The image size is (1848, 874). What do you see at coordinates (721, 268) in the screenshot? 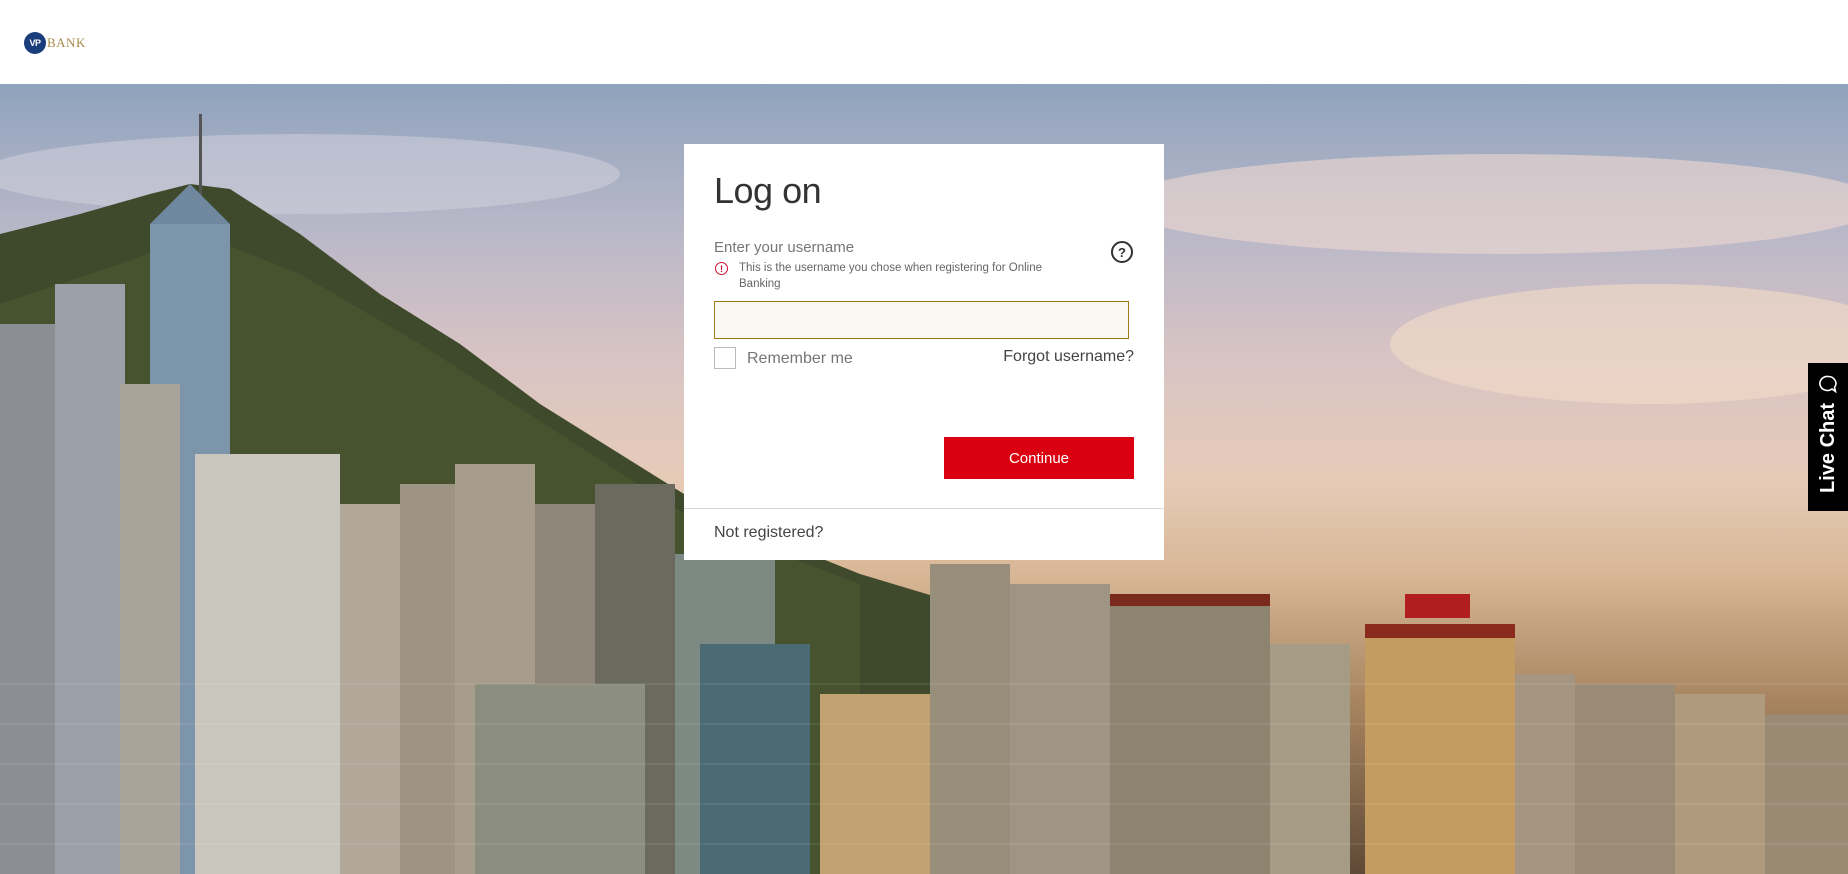
I see `exclamation-circle-icon: !` at bounding box center [721, 268].